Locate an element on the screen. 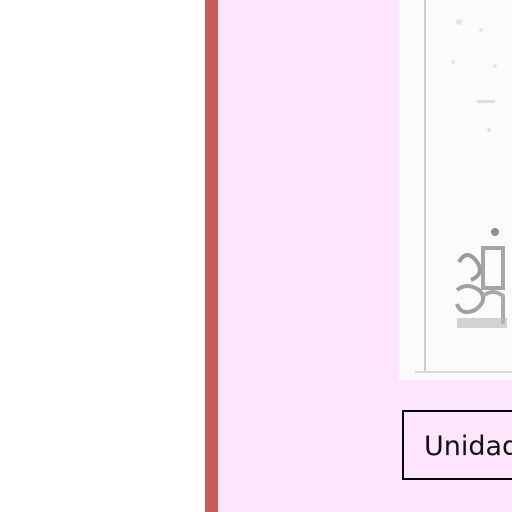  unit-button: Unidad is located at coordinates (457, 445).